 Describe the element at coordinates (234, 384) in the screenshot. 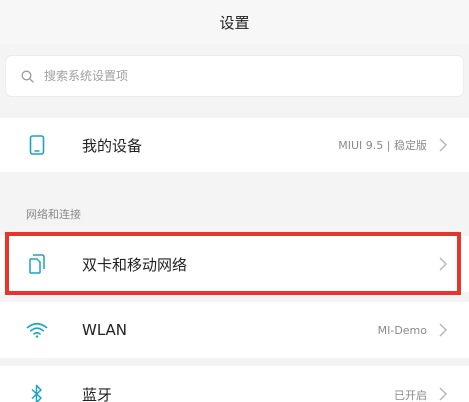

I see `settings-item-bluetooth: 蓝牙 已开启` at that location.